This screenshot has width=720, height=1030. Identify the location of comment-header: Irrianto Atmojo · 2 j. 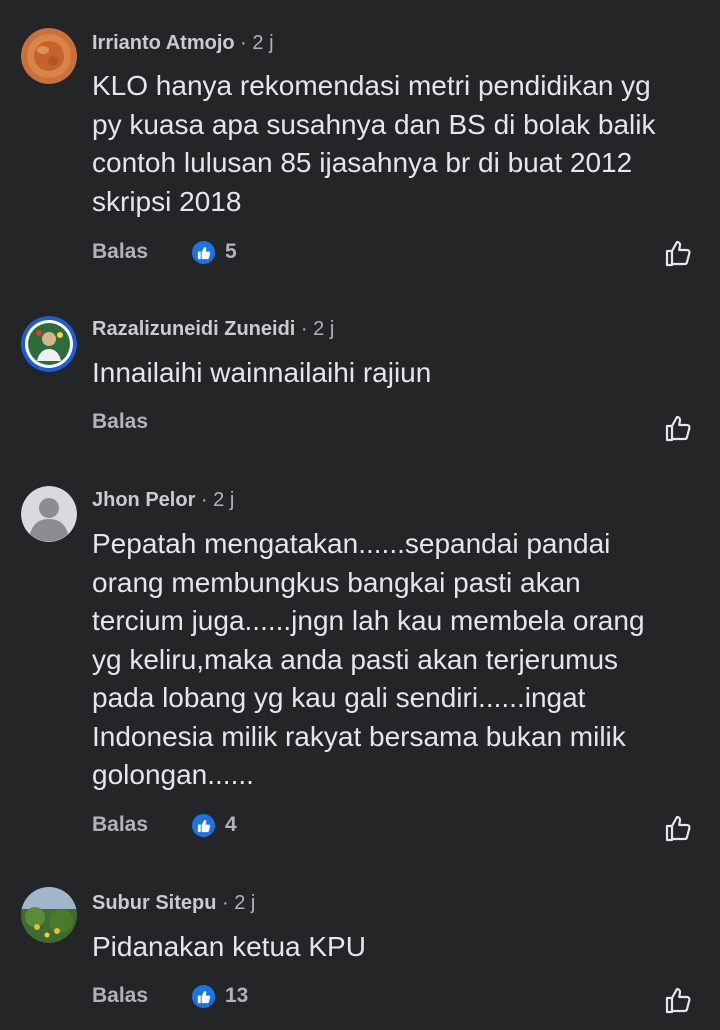
(183, 43).